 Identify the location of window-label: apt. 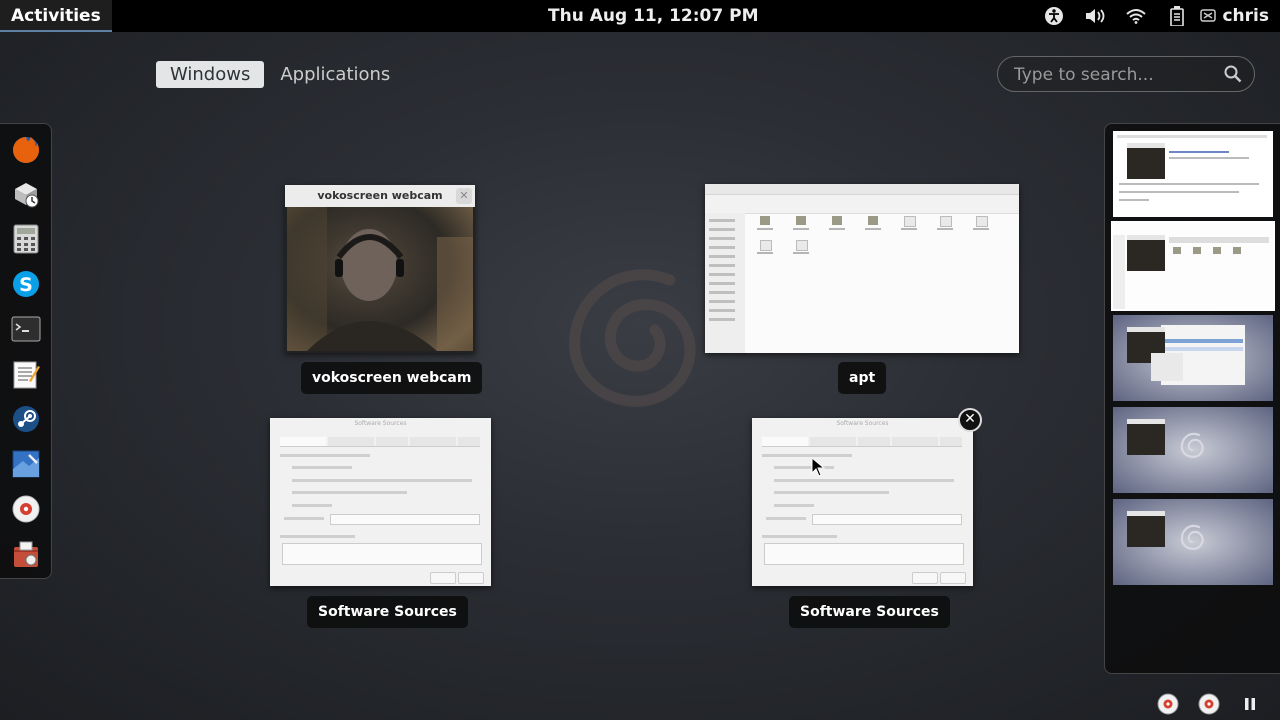
(862, 378).